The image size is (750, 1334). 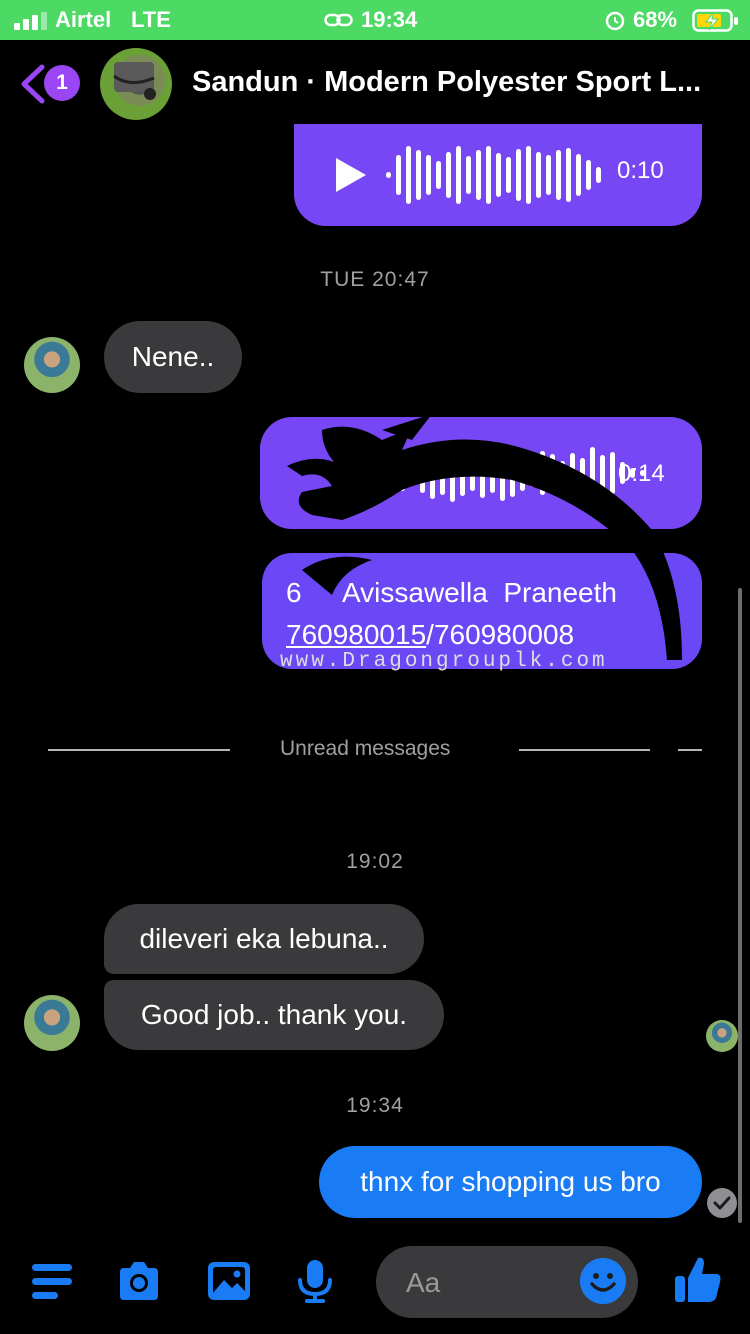 What do you see at coordinates (351, 175) in the screenshot?
I see `play-icon` at bounding box center [351, 175].